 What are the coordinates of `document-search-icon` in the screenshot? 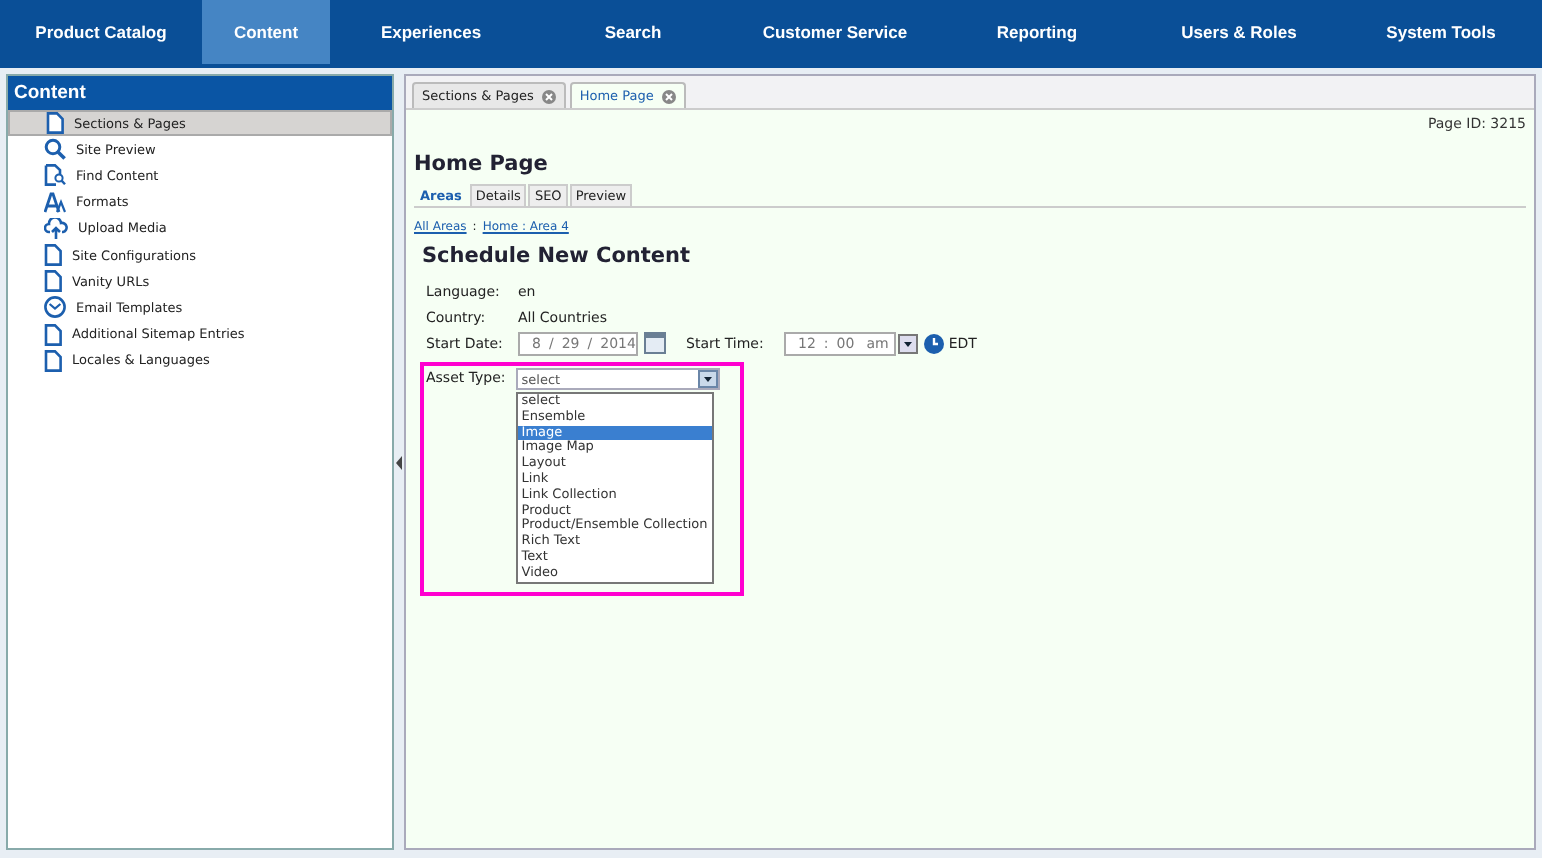 It's located at (55, 175).